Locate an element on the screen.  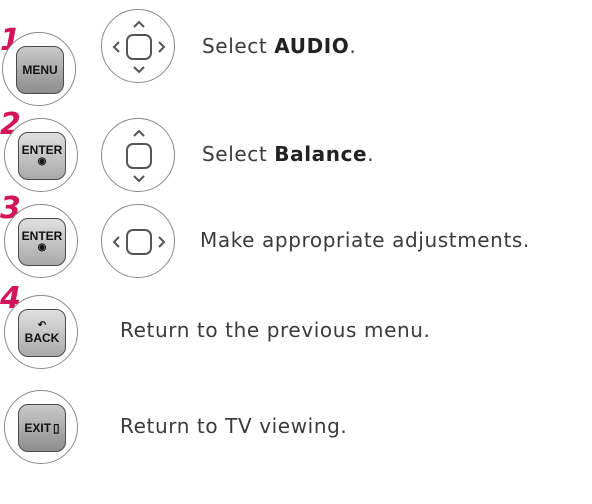
menu-key: MENU is located at coordinates (40, 70).